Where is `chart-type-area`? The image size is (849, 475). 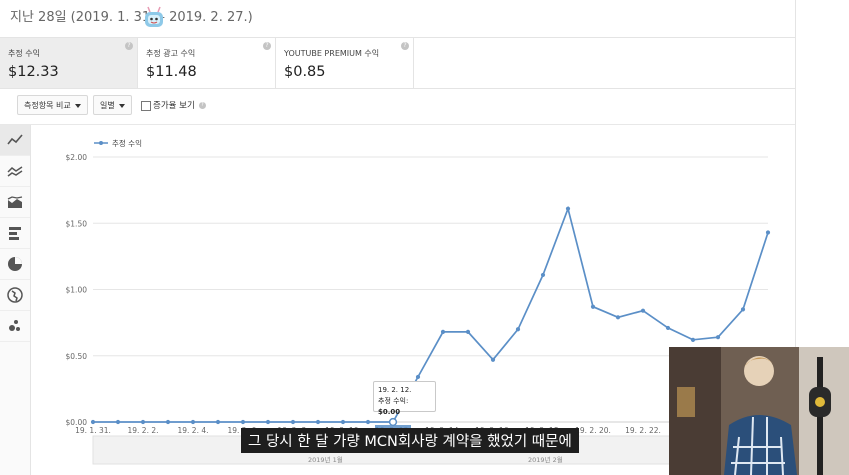
chart-type-area is located at coordinates (15, 202).